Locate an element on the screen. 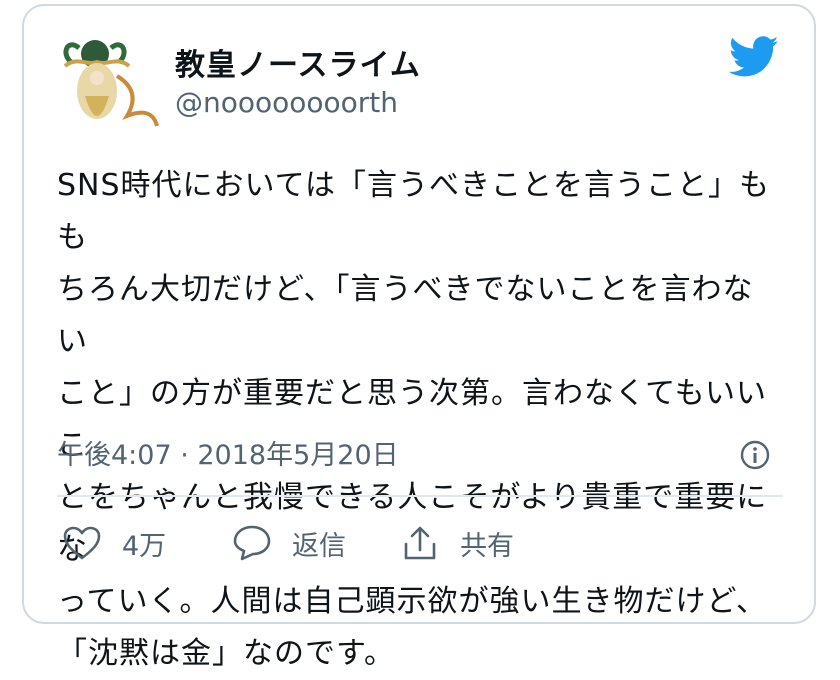  tweet-timestamp: 午後4:07 · 2018年5月20日 is located at coordinates (228, 452).